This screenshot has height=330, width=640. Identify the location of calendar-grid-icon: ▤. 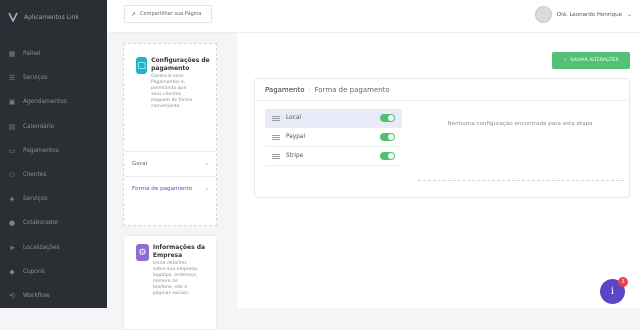
(12, 126).